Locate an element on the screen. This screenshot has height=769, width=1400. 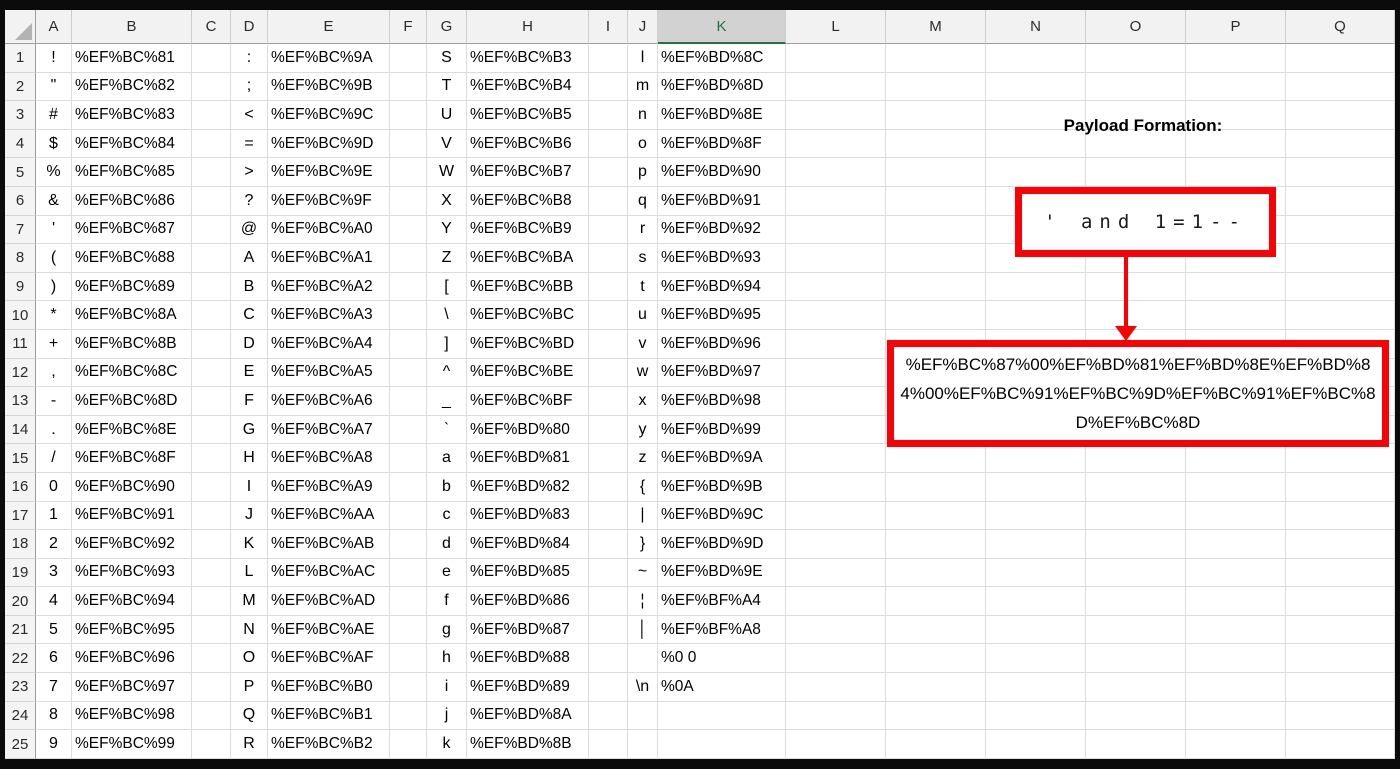
cell-D8: A is located at coordinates (249, 258).